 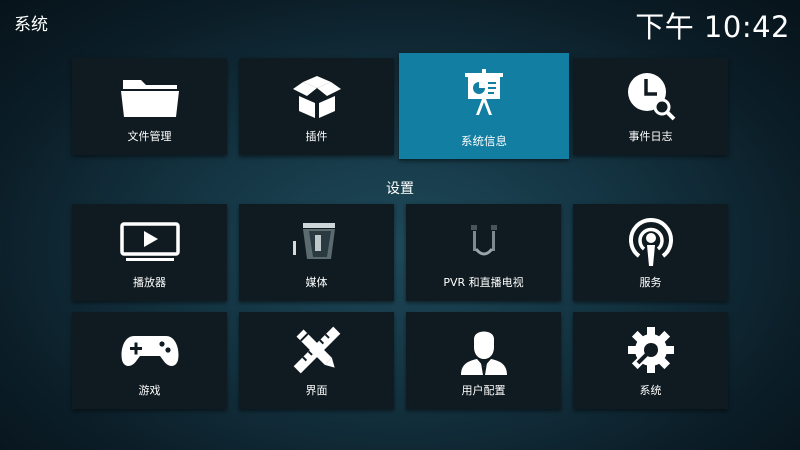 I want to click on presentation-icon, so click(x=484, y=93).